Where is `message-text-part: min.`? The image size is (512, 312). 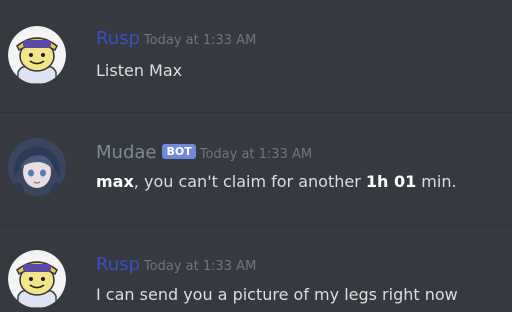
message-text-part: min. is located at coordinates (436, 181).